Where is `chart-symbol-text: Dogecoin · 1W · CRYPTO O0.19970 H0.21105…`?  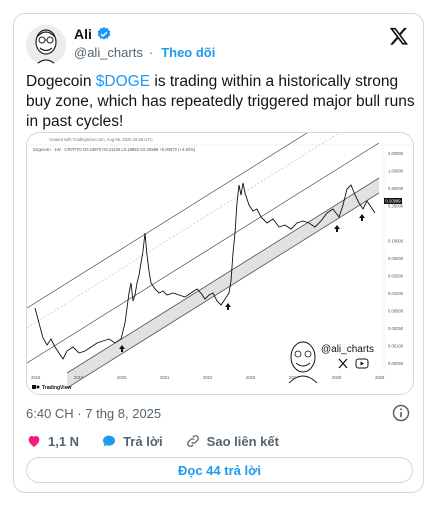 chart-symbol-text: Dogecoin · 1W · CRYPTO O0.19970 H0.21105… is located at coordinates (114, 149).